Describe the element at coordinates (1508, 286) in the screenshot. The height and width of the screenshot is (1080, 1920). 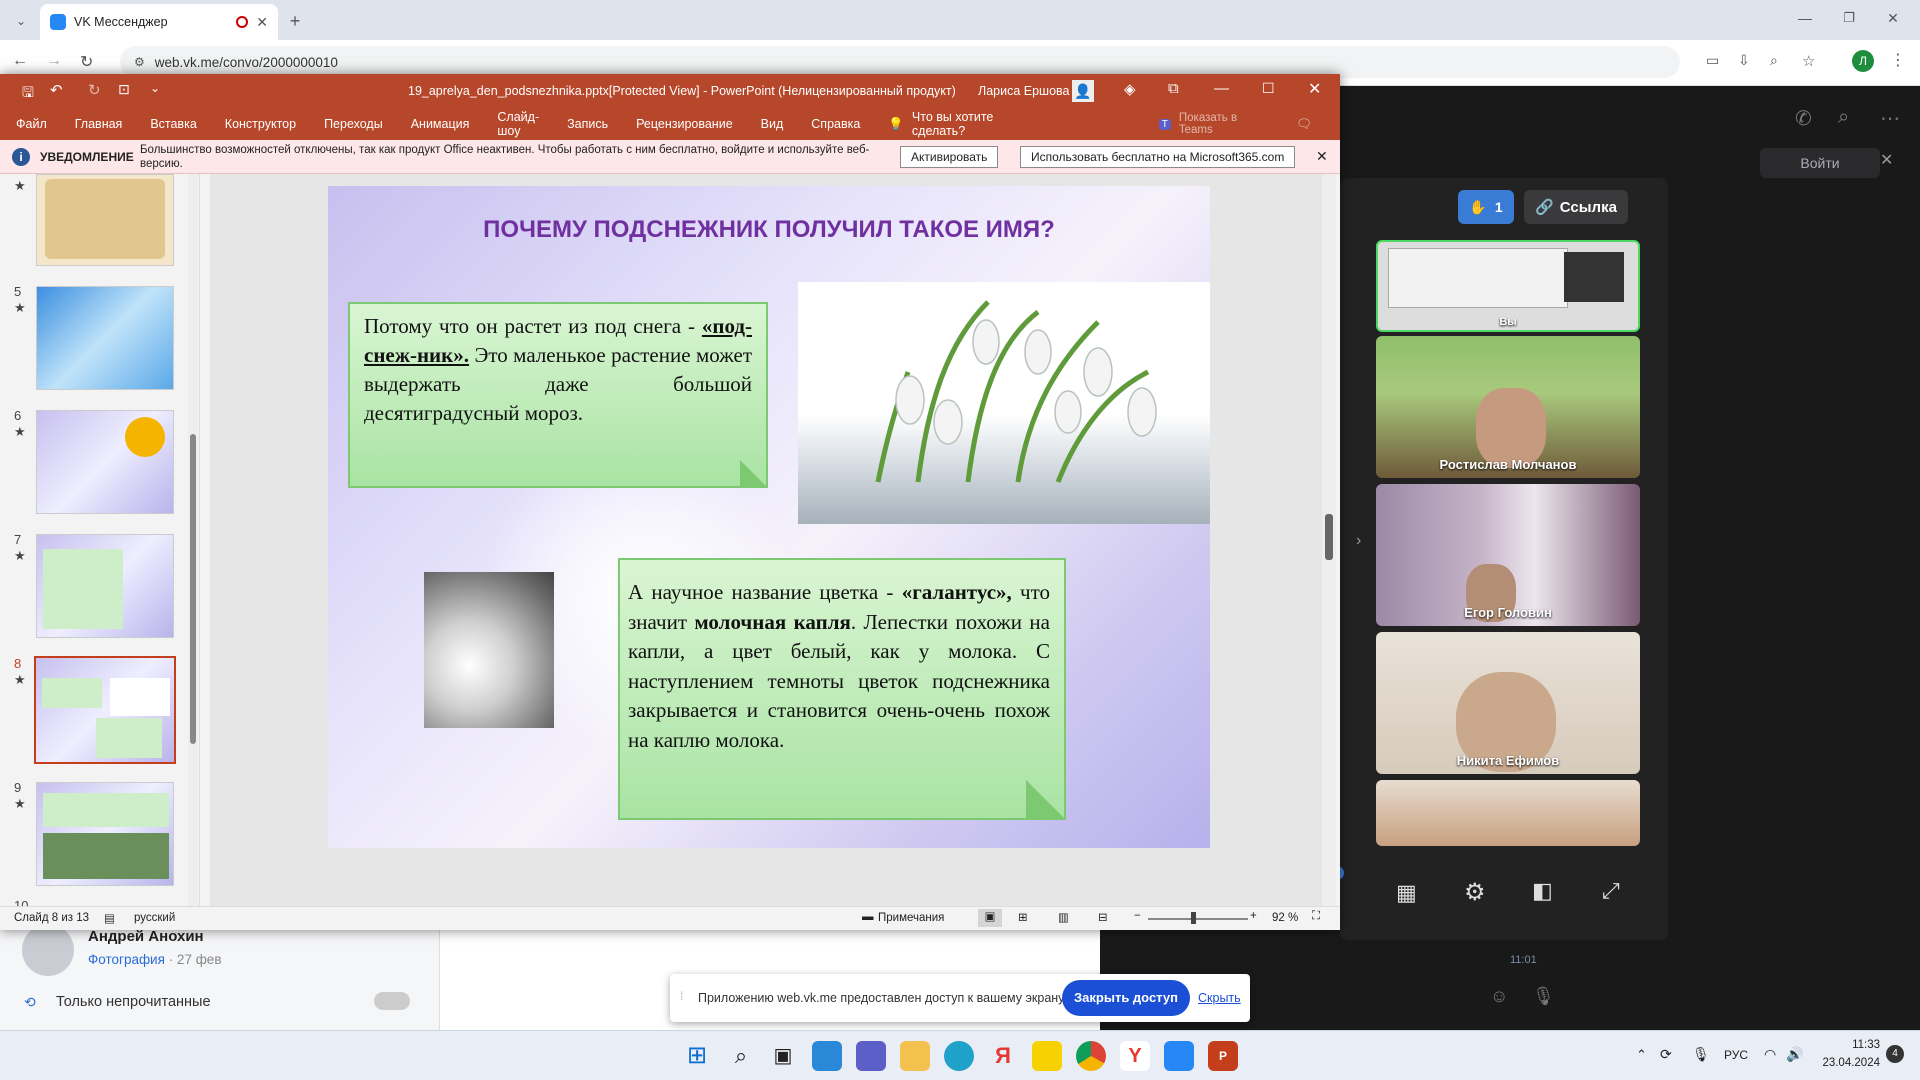
I see `self-tile: Вы` at that location.